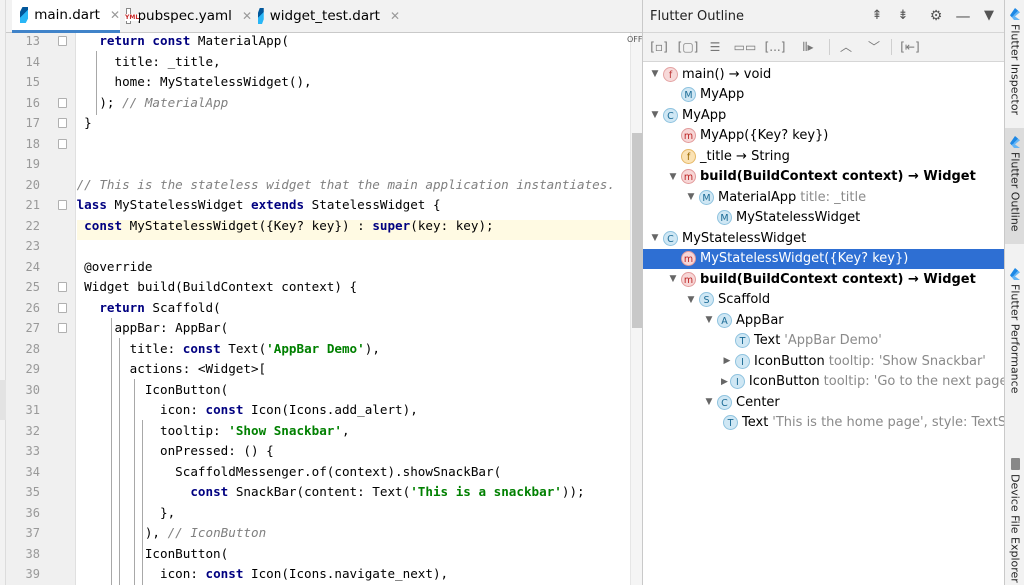  Describe the element at coordinates (824, 74) in the screenshot. I see `outline-node: ▼ f main() → void` at that location.